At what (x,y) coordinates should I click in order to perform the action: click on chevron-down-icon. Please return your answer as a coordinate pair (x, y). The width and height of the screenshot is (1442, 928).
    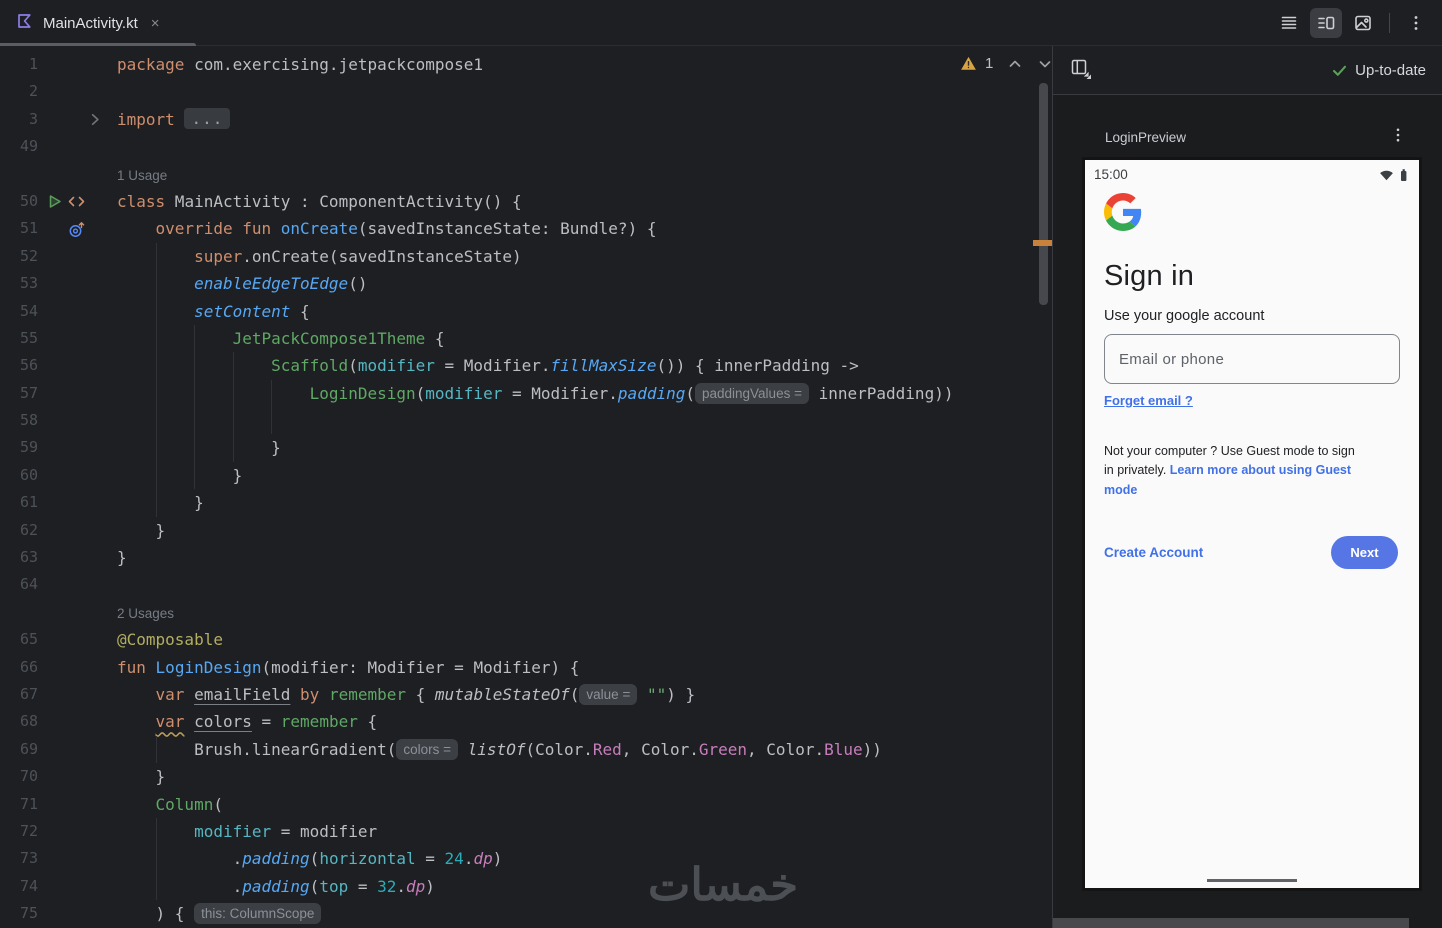
    Looking at the image, I should click on (1045, 64).